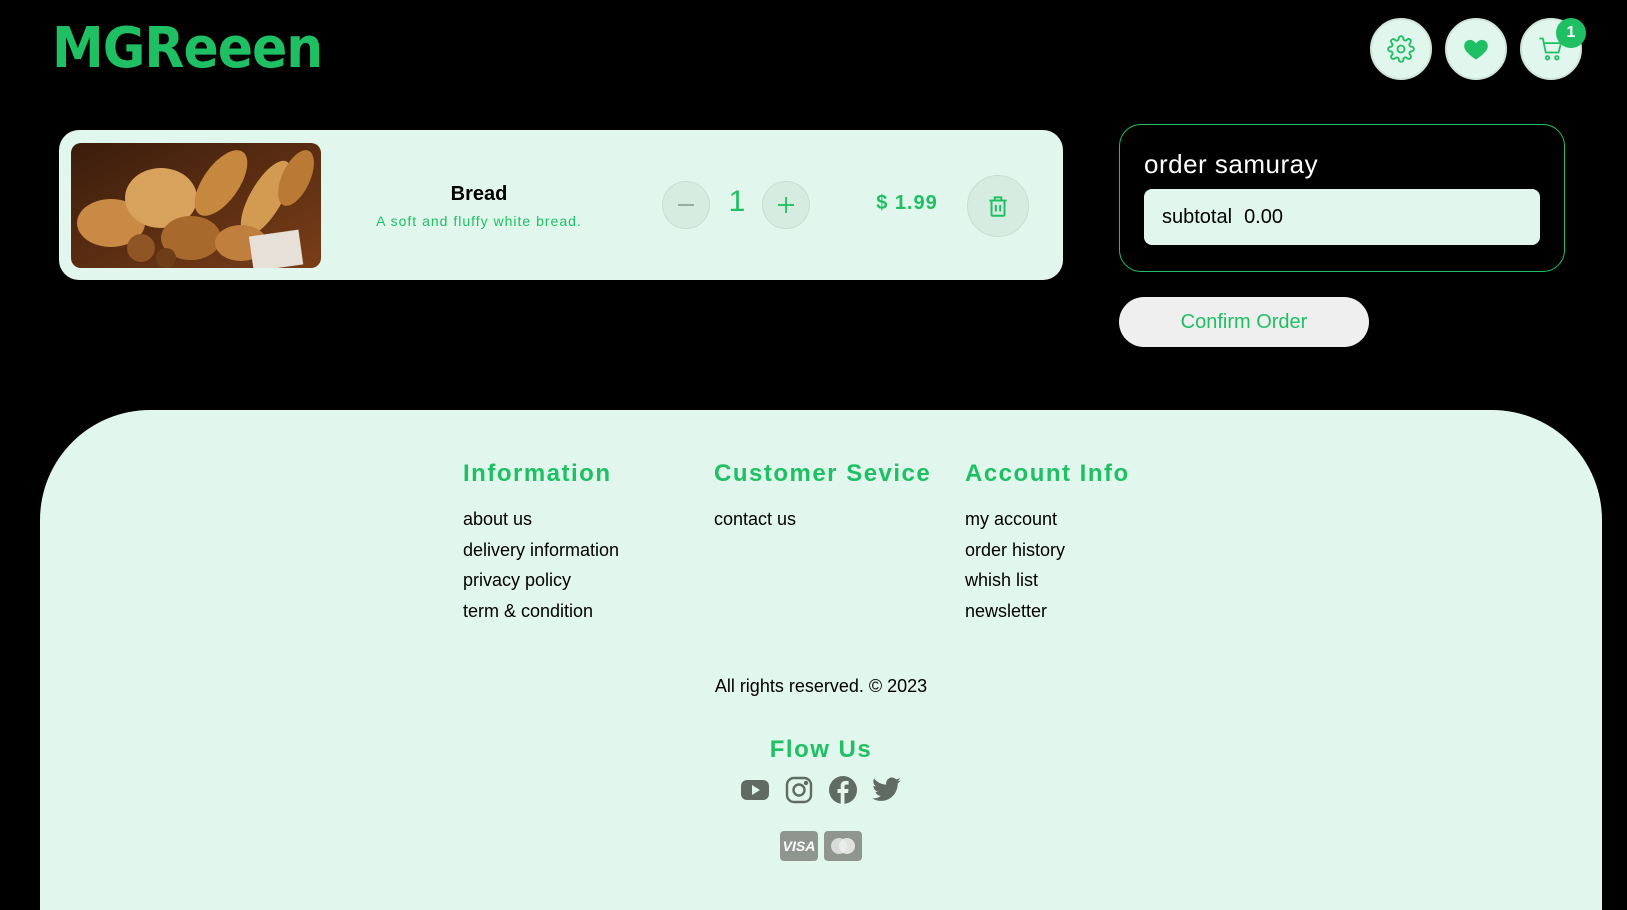 This screenshot has width=1627, height=910. I want to click on subtotal-value: 0.00, so click(1263, 216).